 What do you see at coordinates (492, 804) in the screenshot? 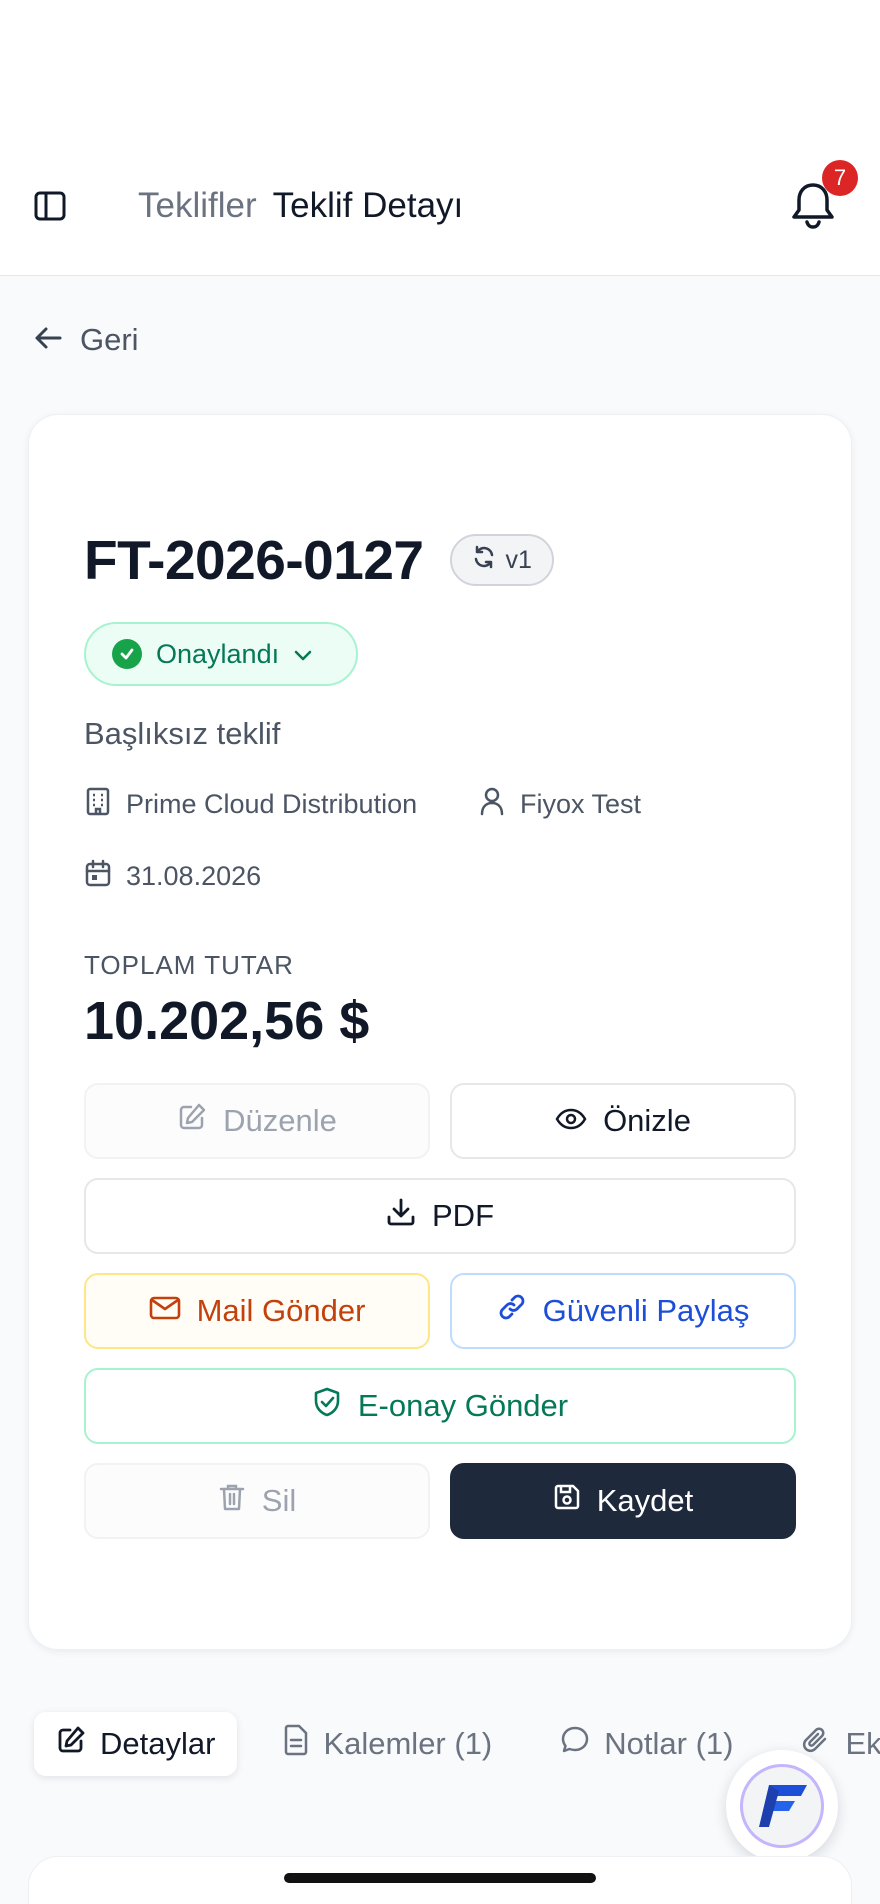
I see `user-icon` at bounding box center [492, 804].